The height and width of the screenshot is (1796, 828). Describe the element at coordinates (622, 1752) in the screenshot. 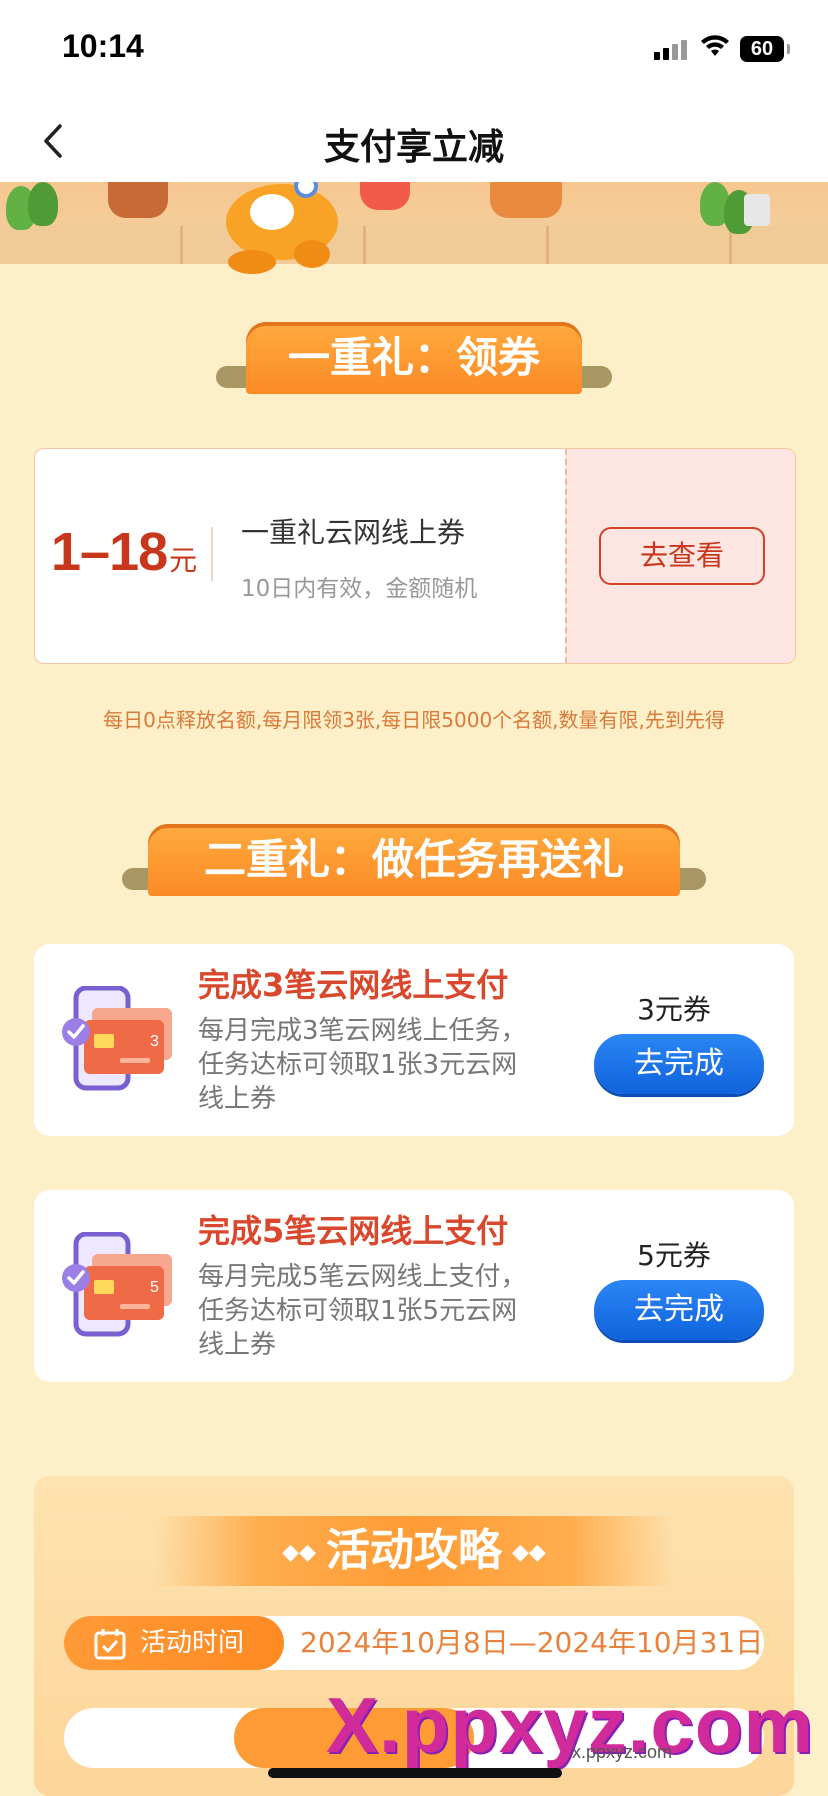

I see `watermark-small: x.ppxyz.com` at that location.